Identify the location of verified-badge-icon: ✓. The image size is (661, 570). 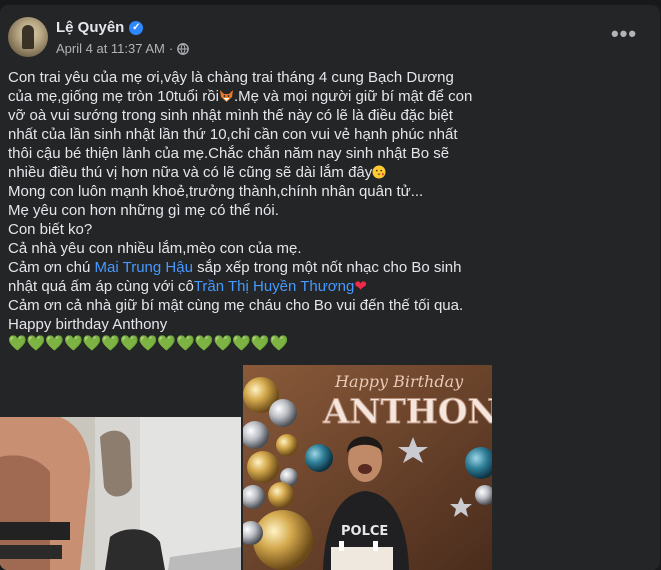
(136, 27).